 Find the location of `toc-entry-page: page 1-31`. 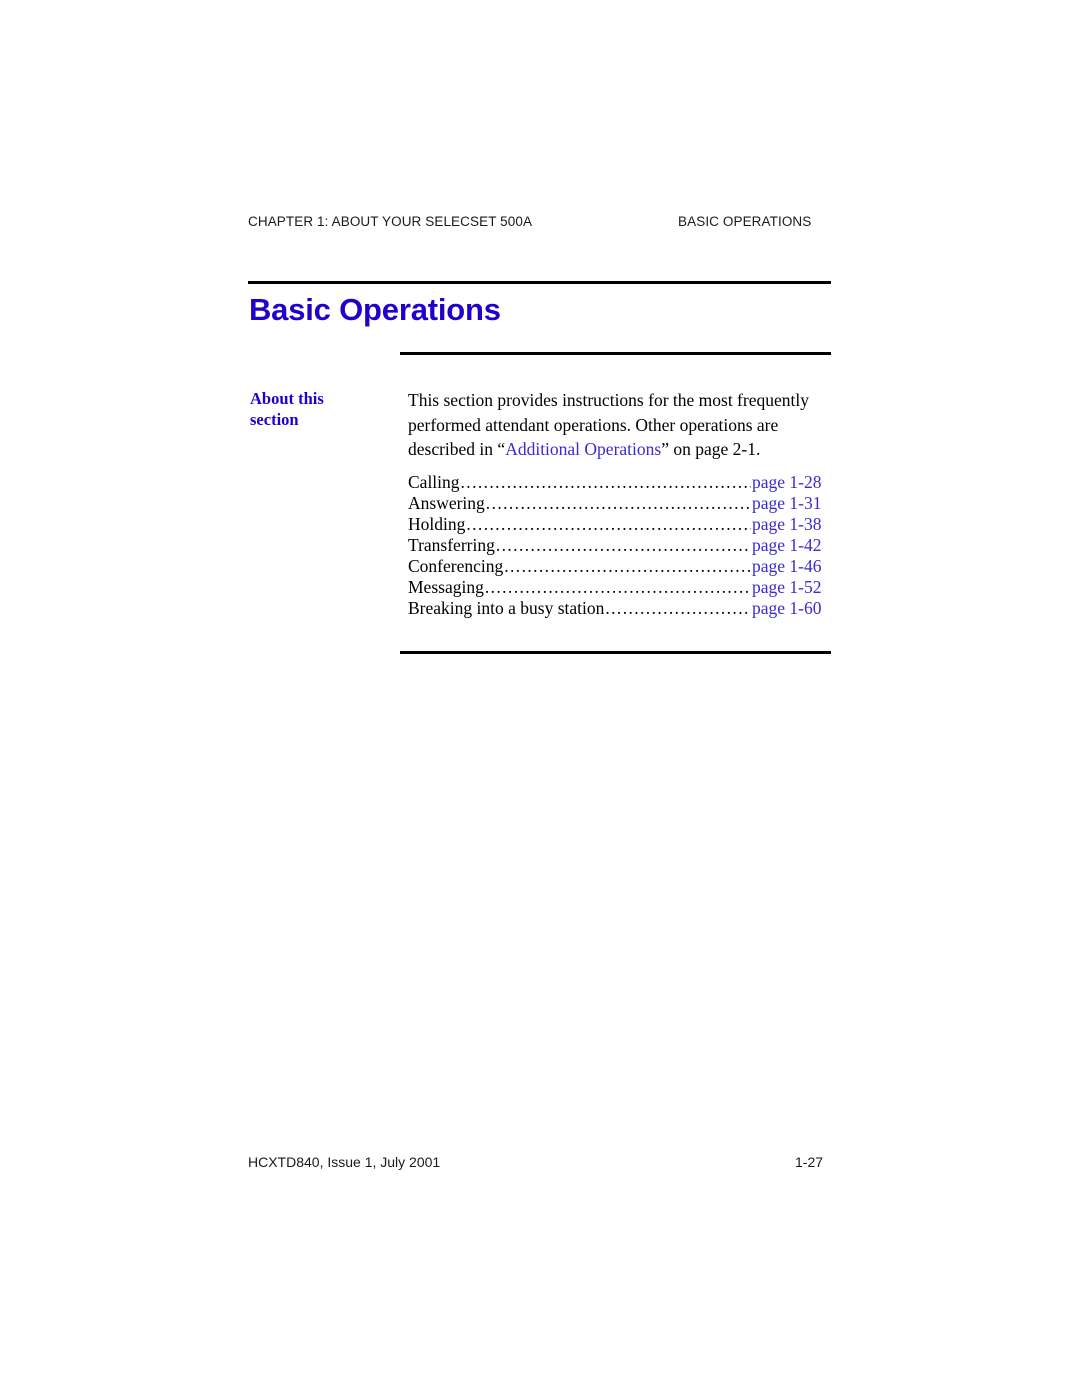

toc-entry-page: page 1-31 is located at coordinates (790, 503).